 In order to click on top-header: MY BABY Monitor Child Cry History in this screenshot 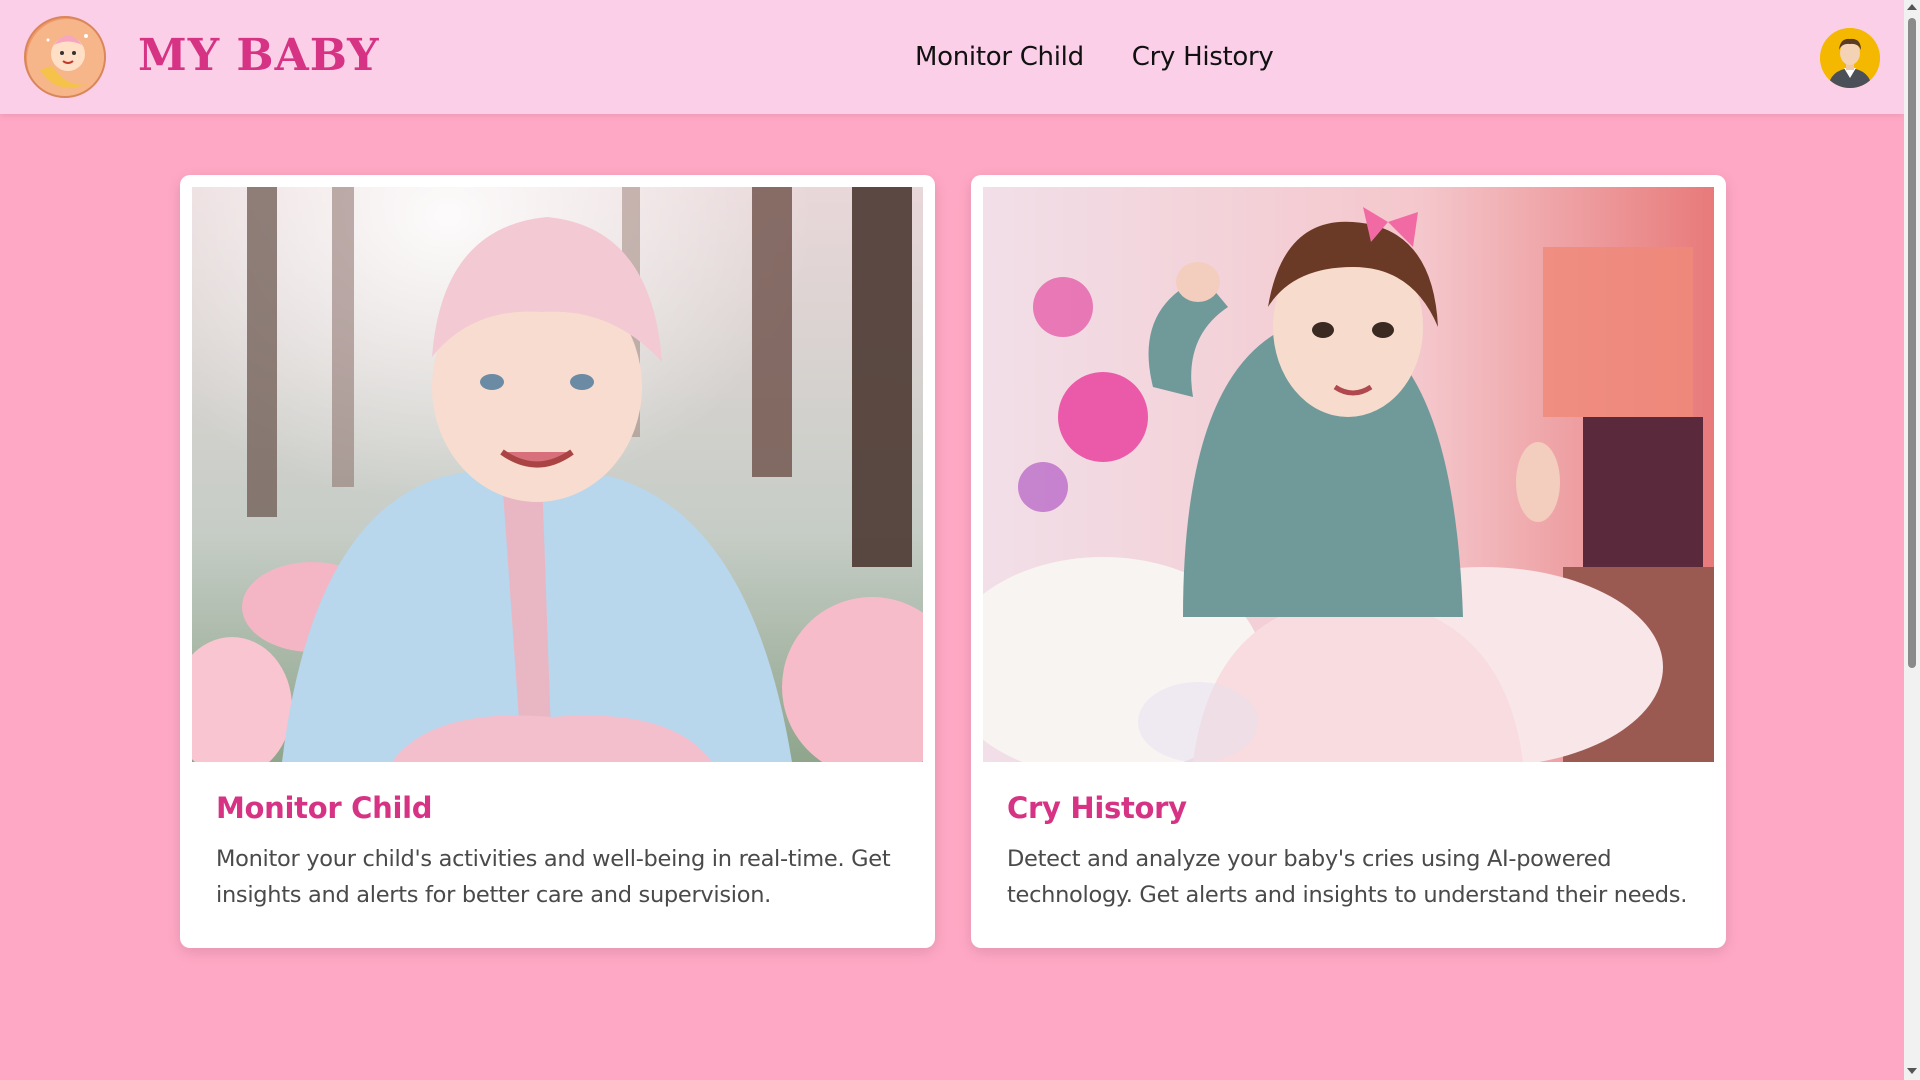, I will do `click(952, 57)`.